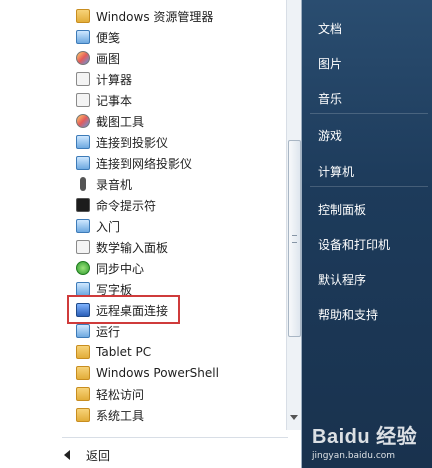 This screenshot has width=432, height=468. Describe the element at coordinates (348, 314) in the screenshot. I see `menu-item-help-support: 帮助和支持` at that location.